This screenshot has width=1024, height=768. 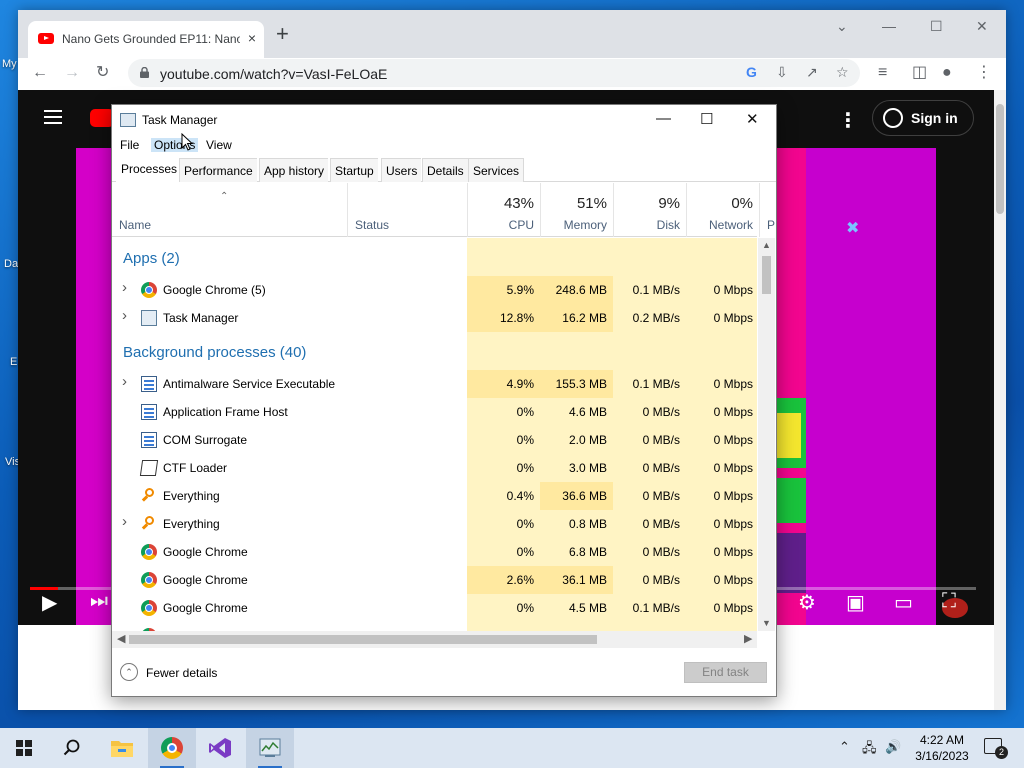 What do you see at coordinates (984, 73) in the screenshot?
I see `more-menu-icon: ⋮` at bounding box center [984, 73].